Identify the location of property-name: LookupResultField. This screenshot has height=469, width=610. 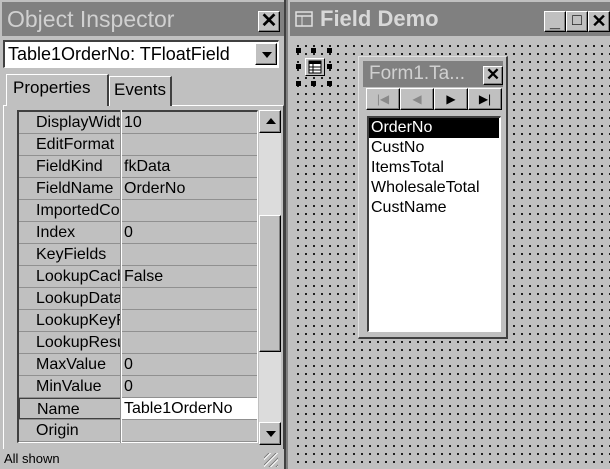
(70, 342).